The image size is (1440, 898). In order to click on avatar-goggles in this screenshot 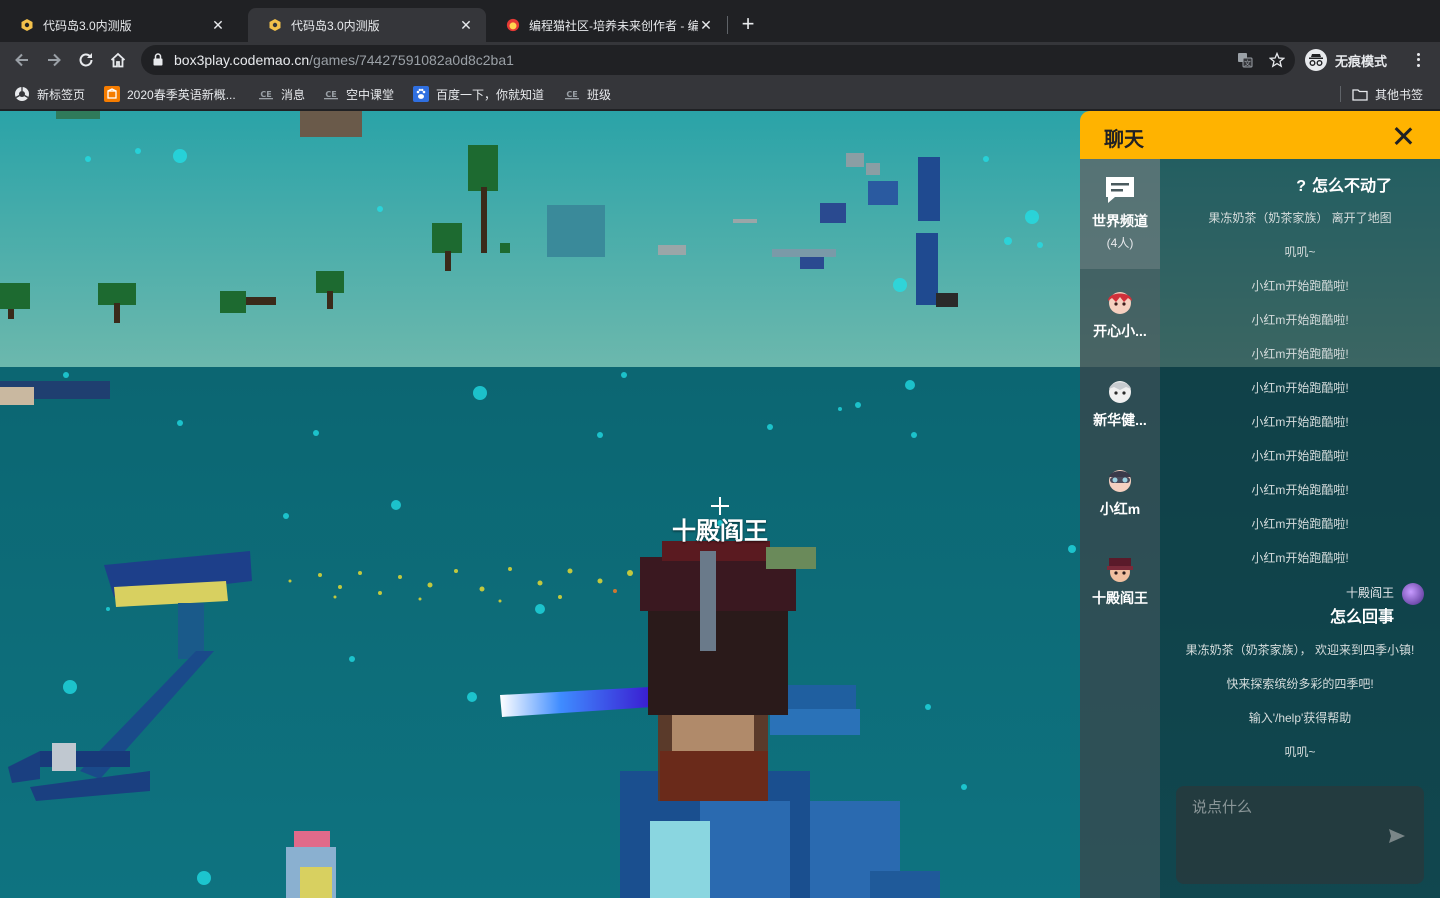, I will do `click(1120, 479)`.